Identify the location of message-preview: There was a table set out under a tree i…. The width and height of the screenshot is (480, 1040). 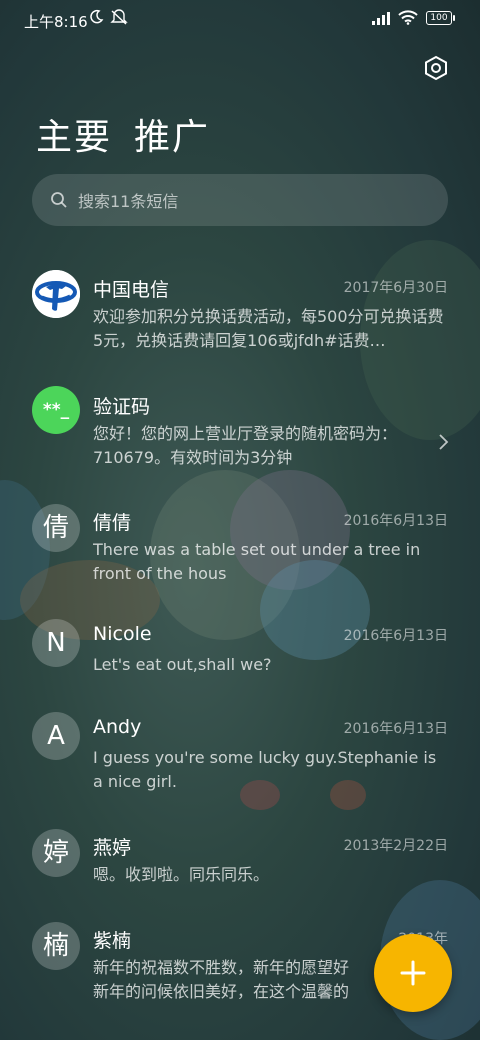
(259, 561).